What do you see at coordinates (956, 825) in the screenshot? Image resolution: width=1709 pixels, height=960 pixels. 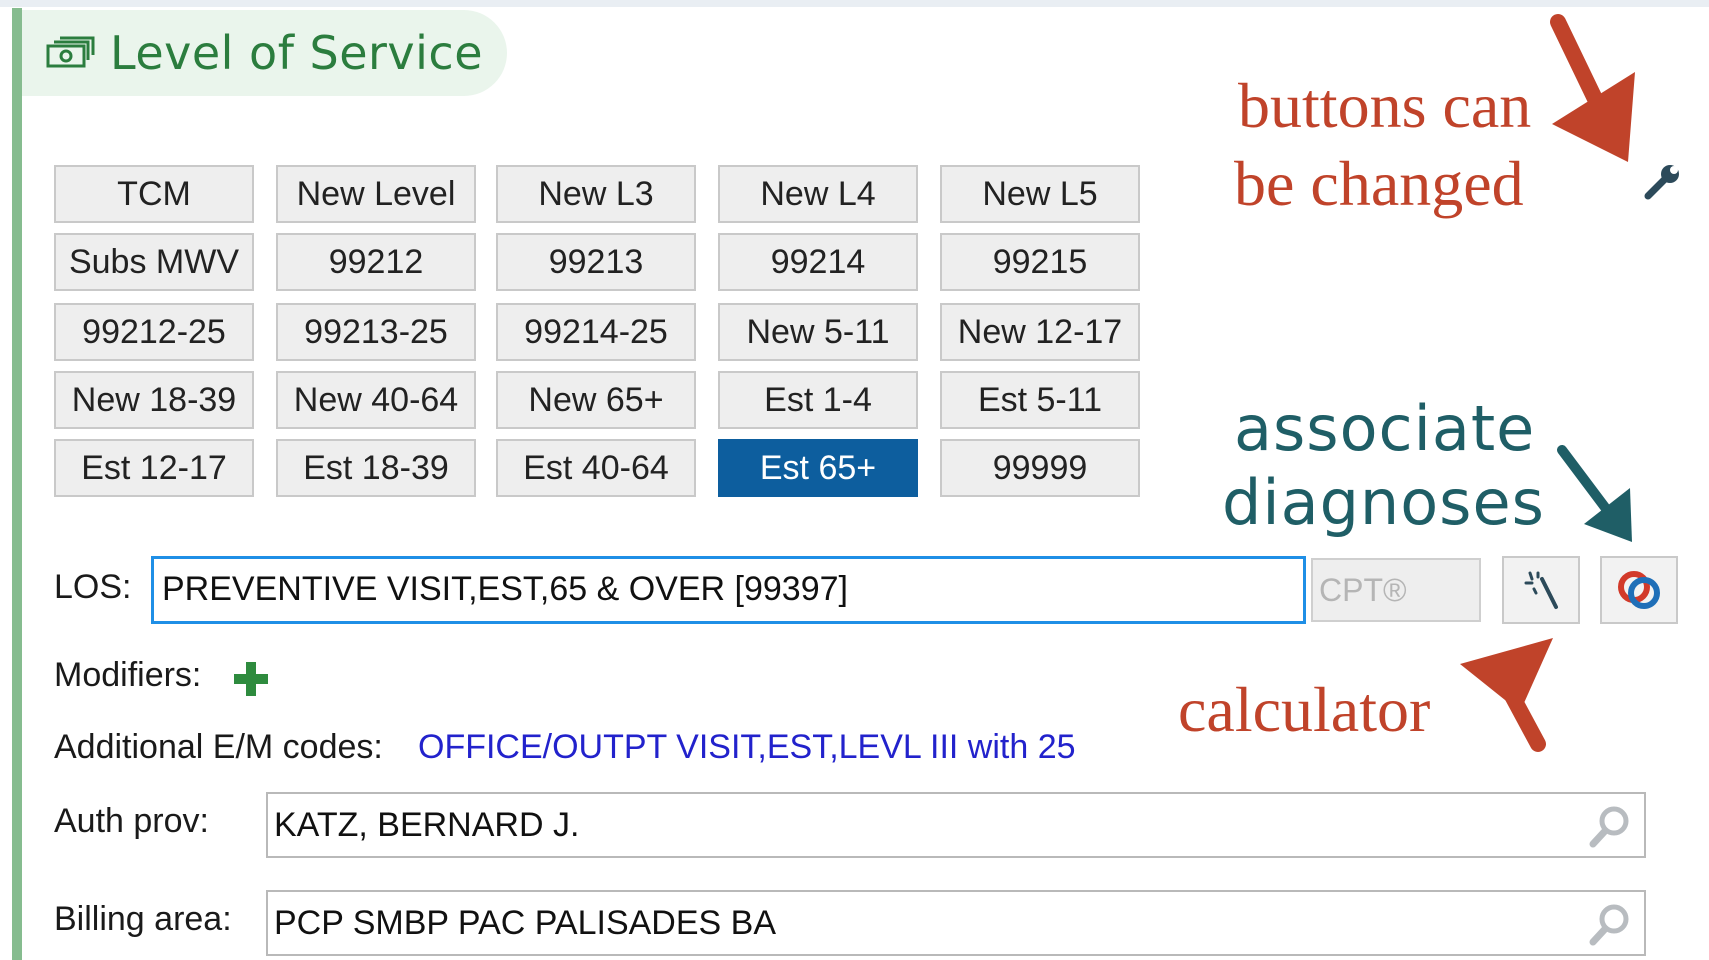 I see `auth-prov-input: KATZ, BERNARD J.` at bounding box center [956, 825].